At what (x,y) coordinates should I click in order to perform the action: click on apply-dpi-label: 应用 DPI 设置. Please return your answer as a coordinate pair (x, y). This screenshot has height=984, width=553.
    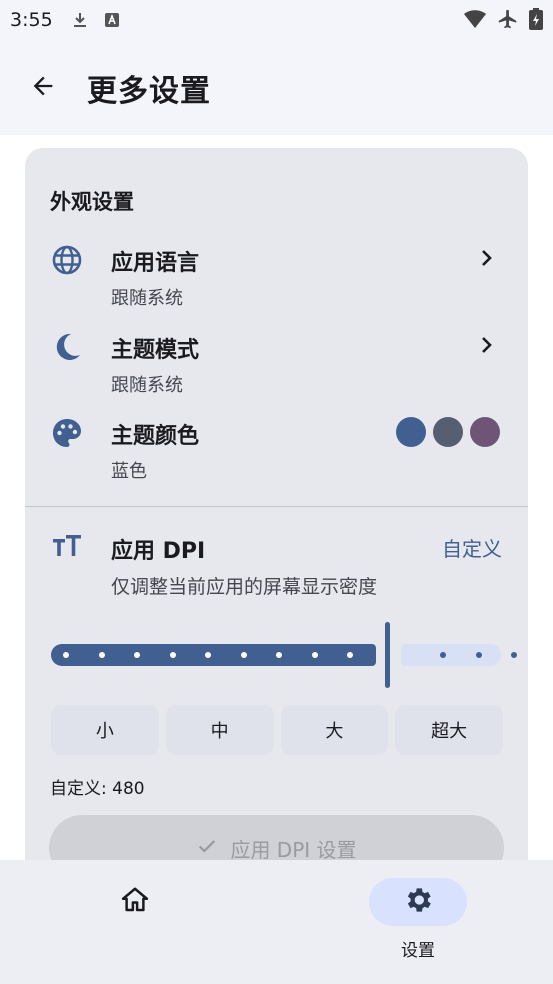
    Looking at the image, I should click on (293, 849).